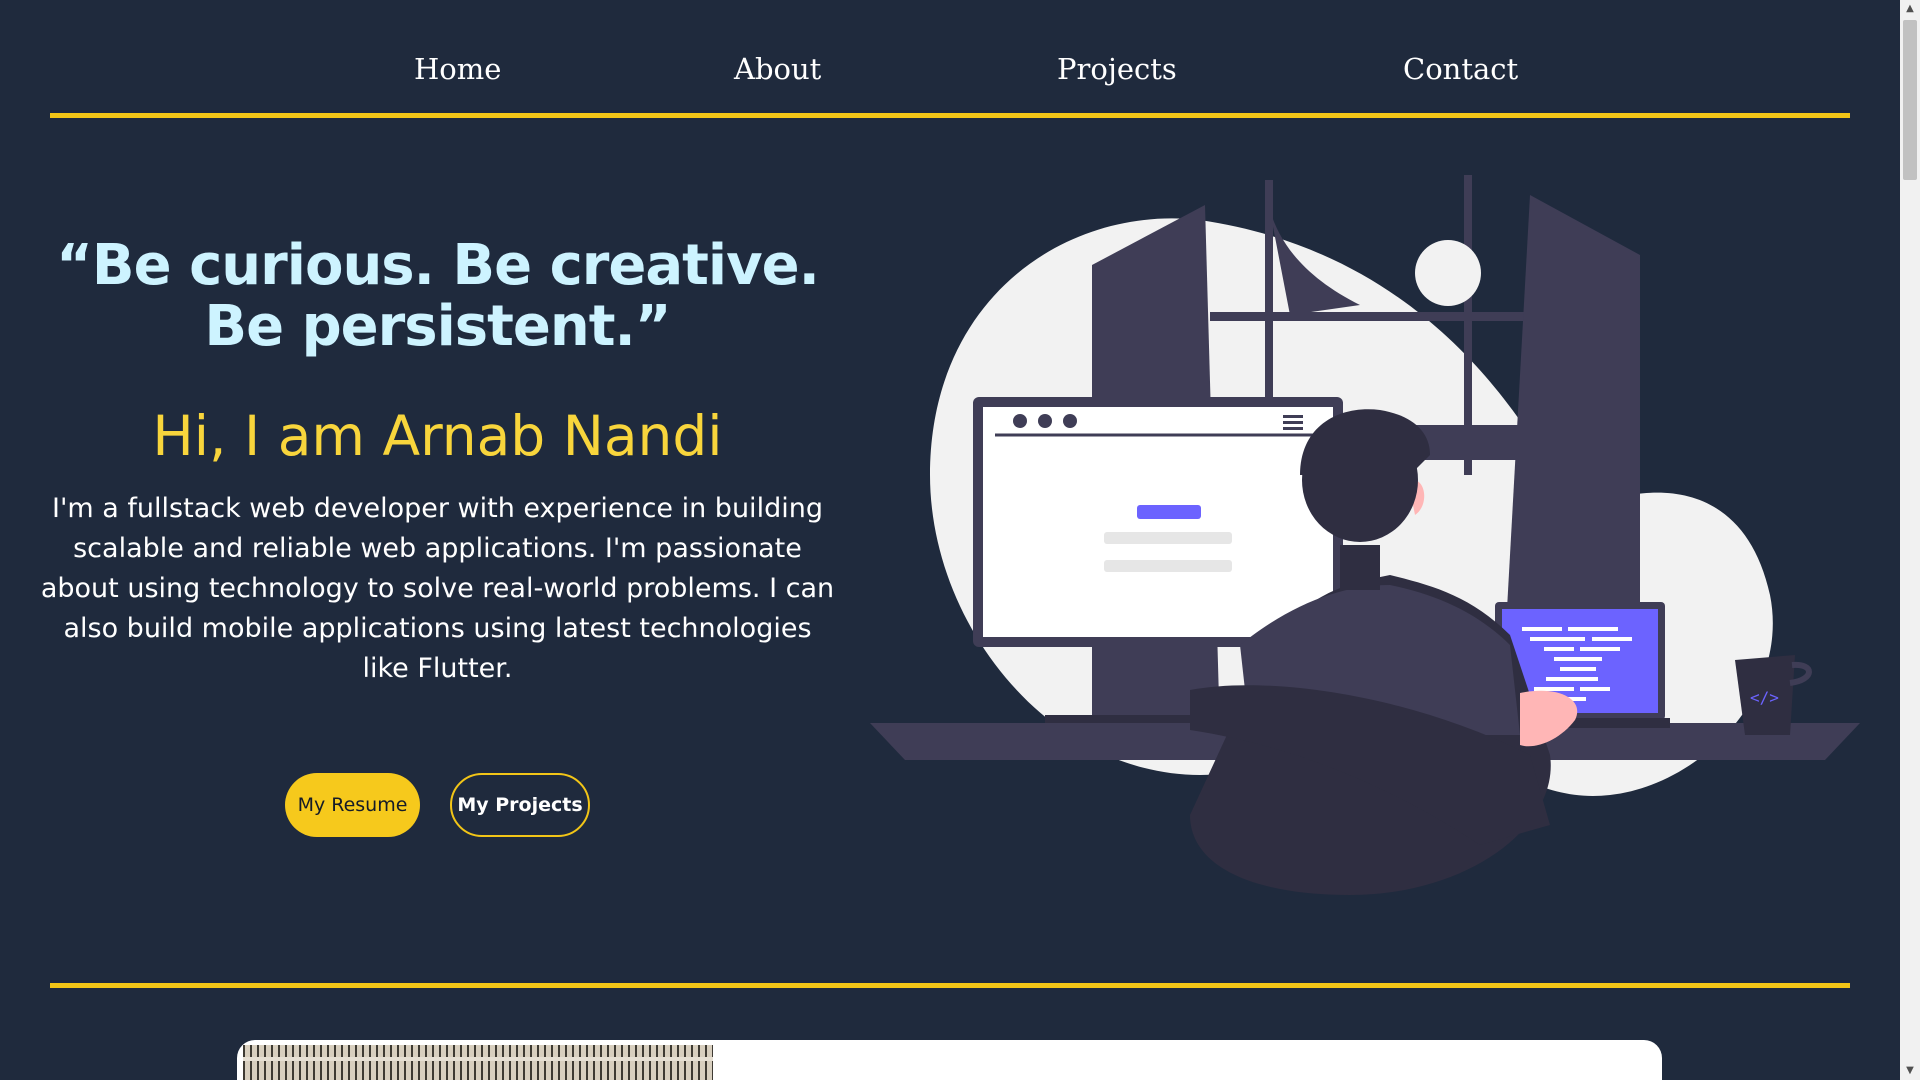 This screenshot has height=1080, width=1920. I want to click on moon-circle, so click(1448, 273).